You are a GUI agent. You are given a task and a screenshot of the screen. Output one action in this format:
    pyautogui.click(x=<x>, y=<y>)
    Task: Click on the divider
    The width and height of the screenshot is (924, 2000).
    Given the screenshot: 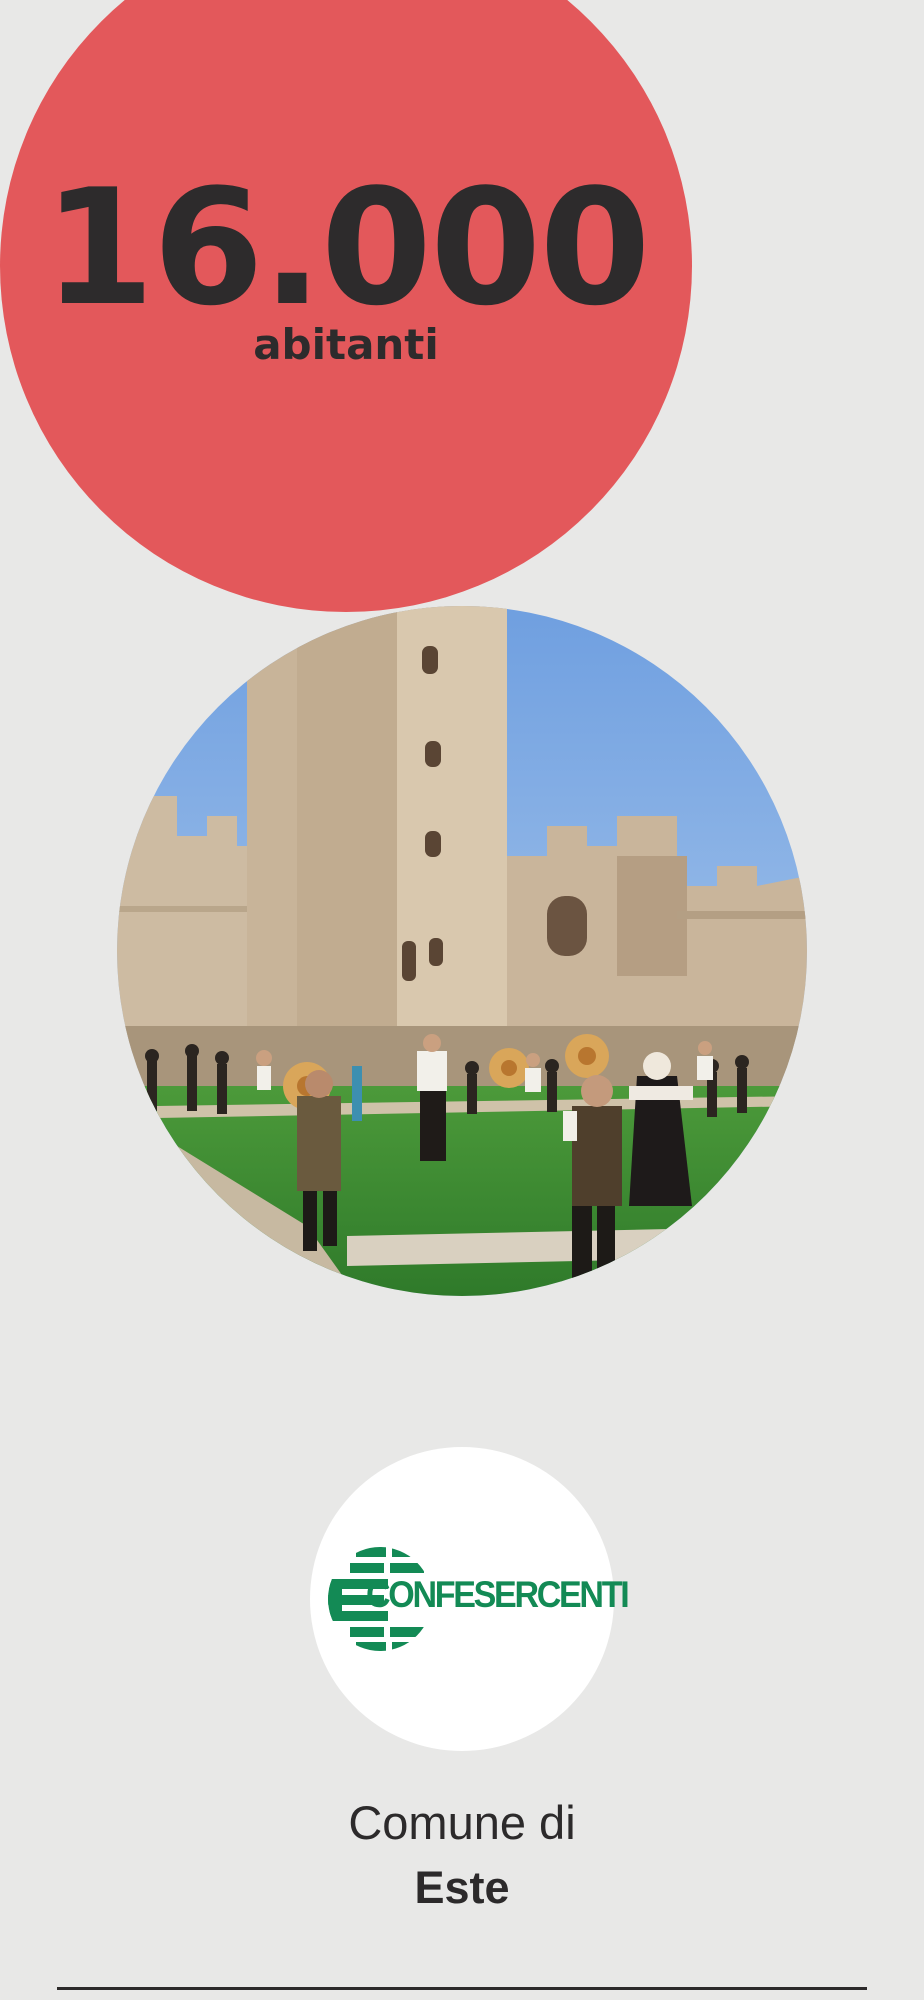 What is the action you would take?
    pyautogui.click(x=462, y=1988)
    